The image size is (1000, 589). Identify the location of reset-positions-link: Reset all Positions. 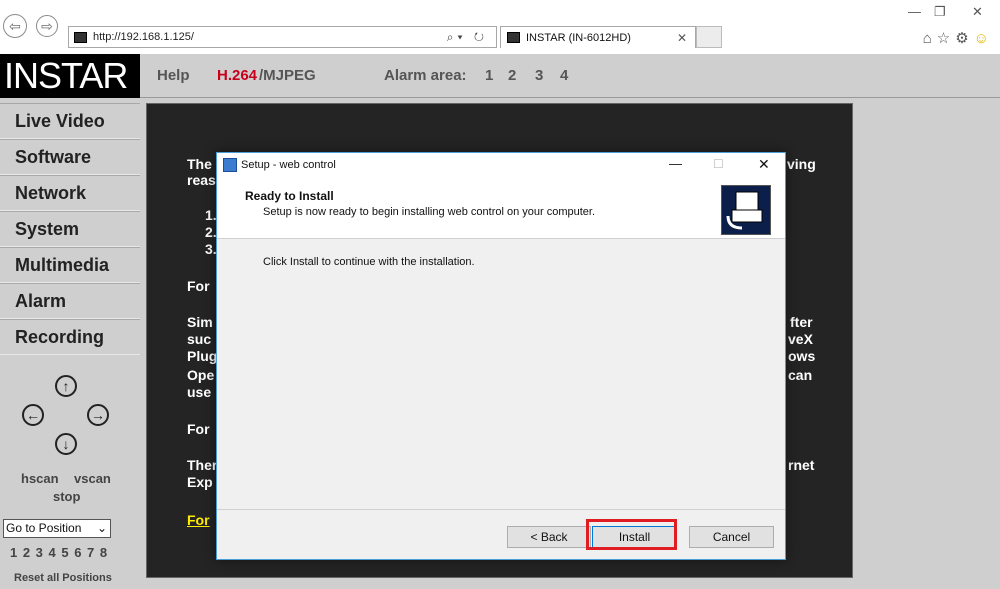
(63, 578).